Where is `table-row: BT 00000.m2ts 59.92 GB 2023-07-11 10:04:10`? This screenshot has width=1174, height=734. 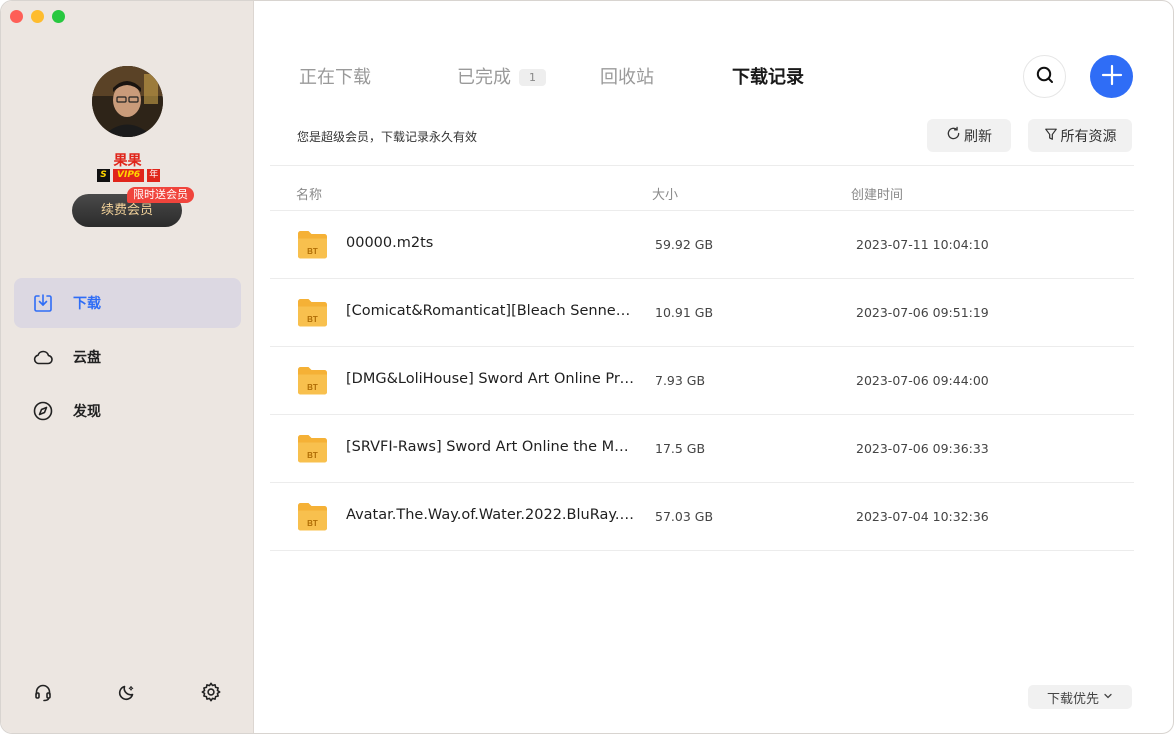
table-row: BT 00000.m2ts 59.92 GB 2023-07-11 10:04:10 is located at coordinates (702, 245).